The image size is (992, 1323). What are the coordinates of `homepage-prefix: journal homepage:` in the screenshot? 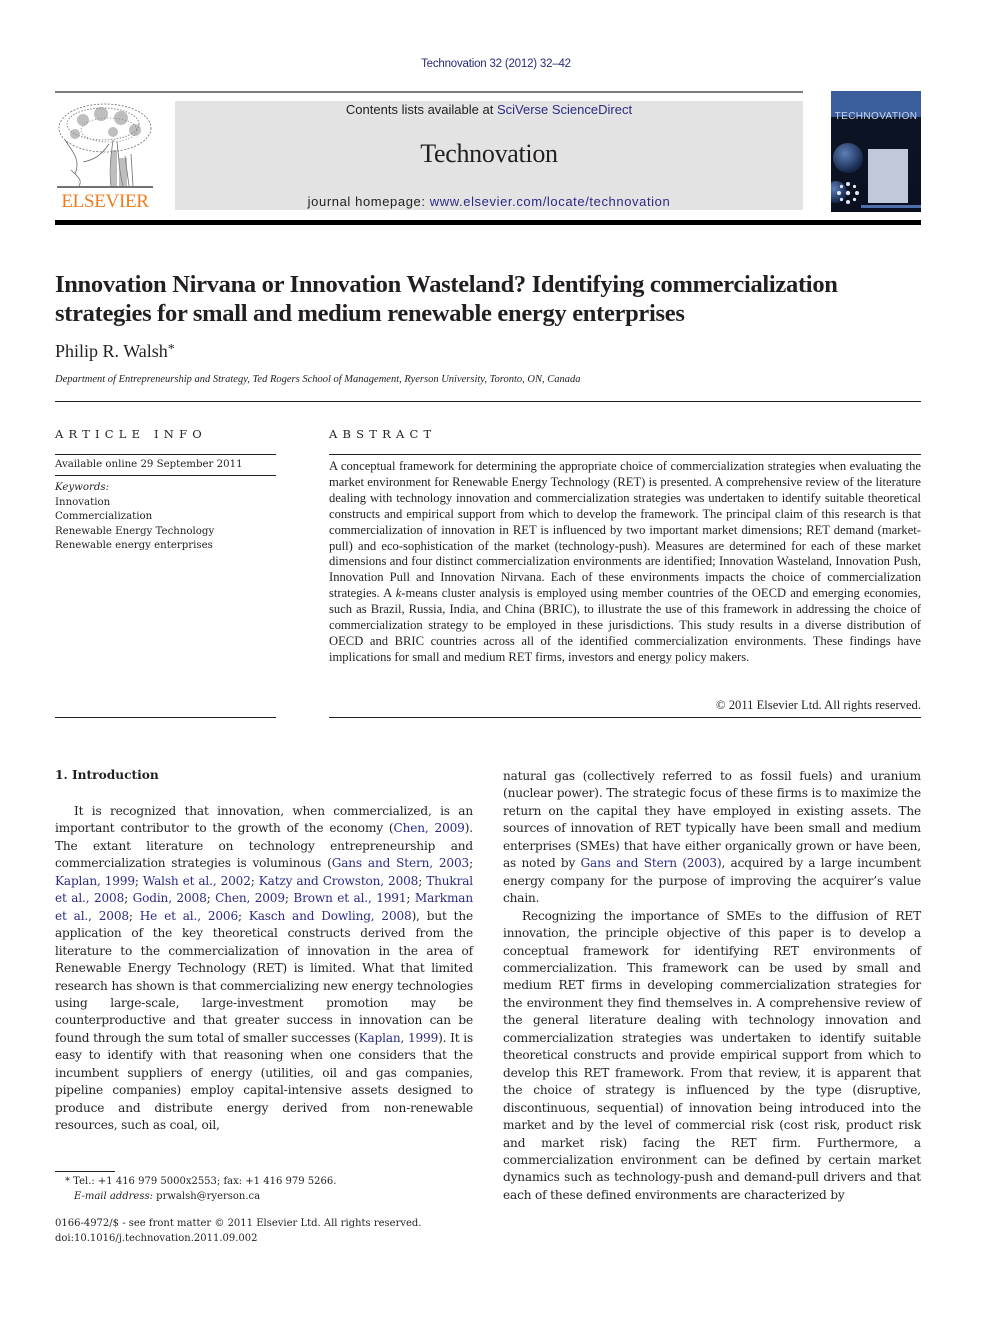 It's located at (368, 201).